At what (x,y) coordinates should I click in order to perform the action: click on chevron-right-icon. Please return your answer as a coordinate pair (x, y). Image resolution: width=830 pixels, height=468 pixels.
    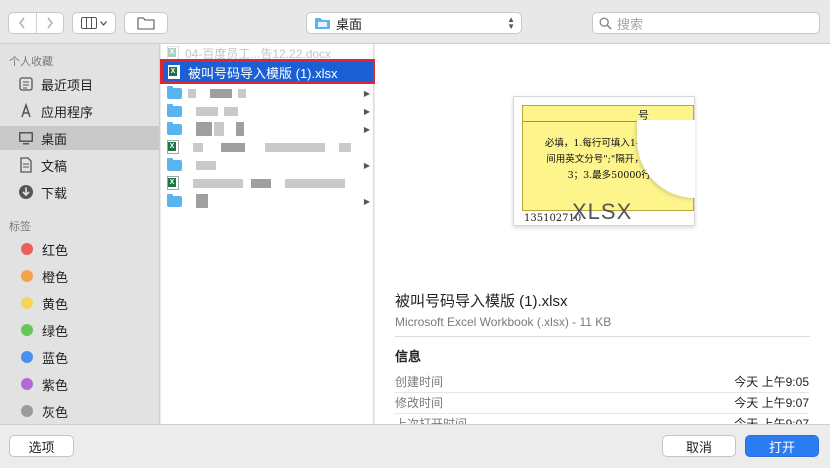
    Looking at the image, I should click on (50, 23).